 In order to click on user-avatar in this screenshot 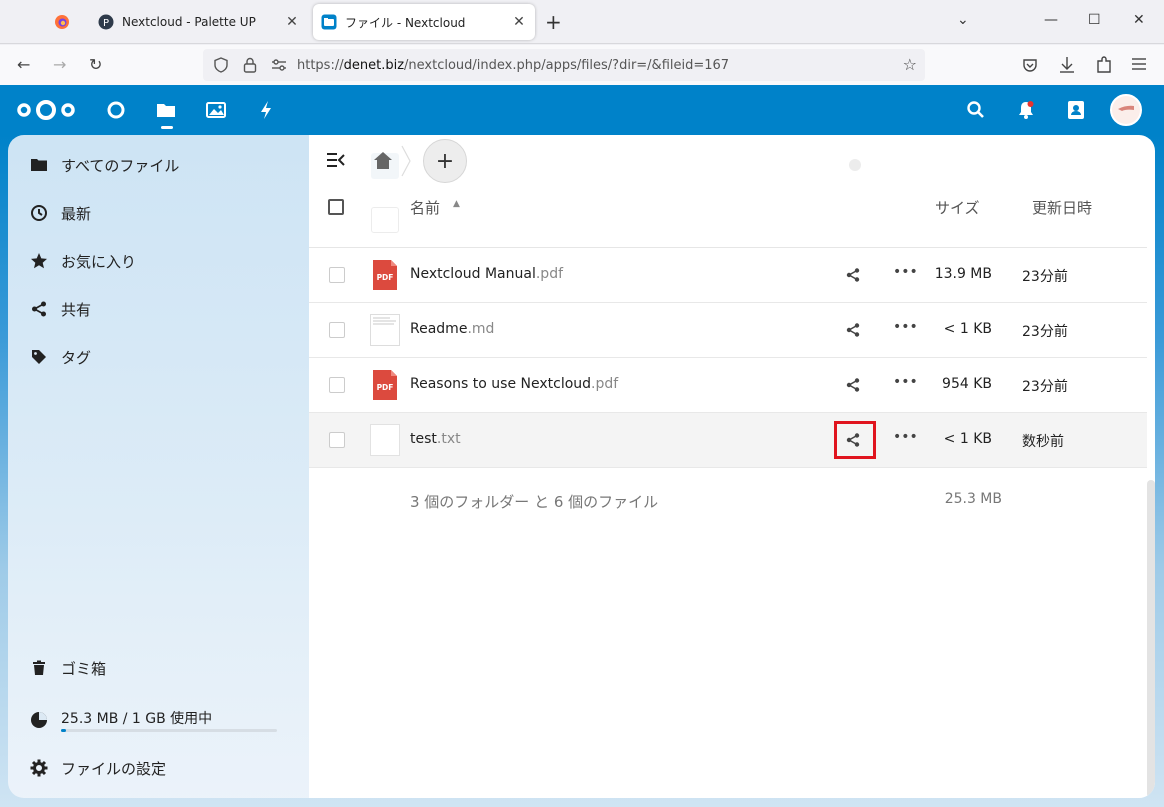, I will do `click(1126, 110)`.